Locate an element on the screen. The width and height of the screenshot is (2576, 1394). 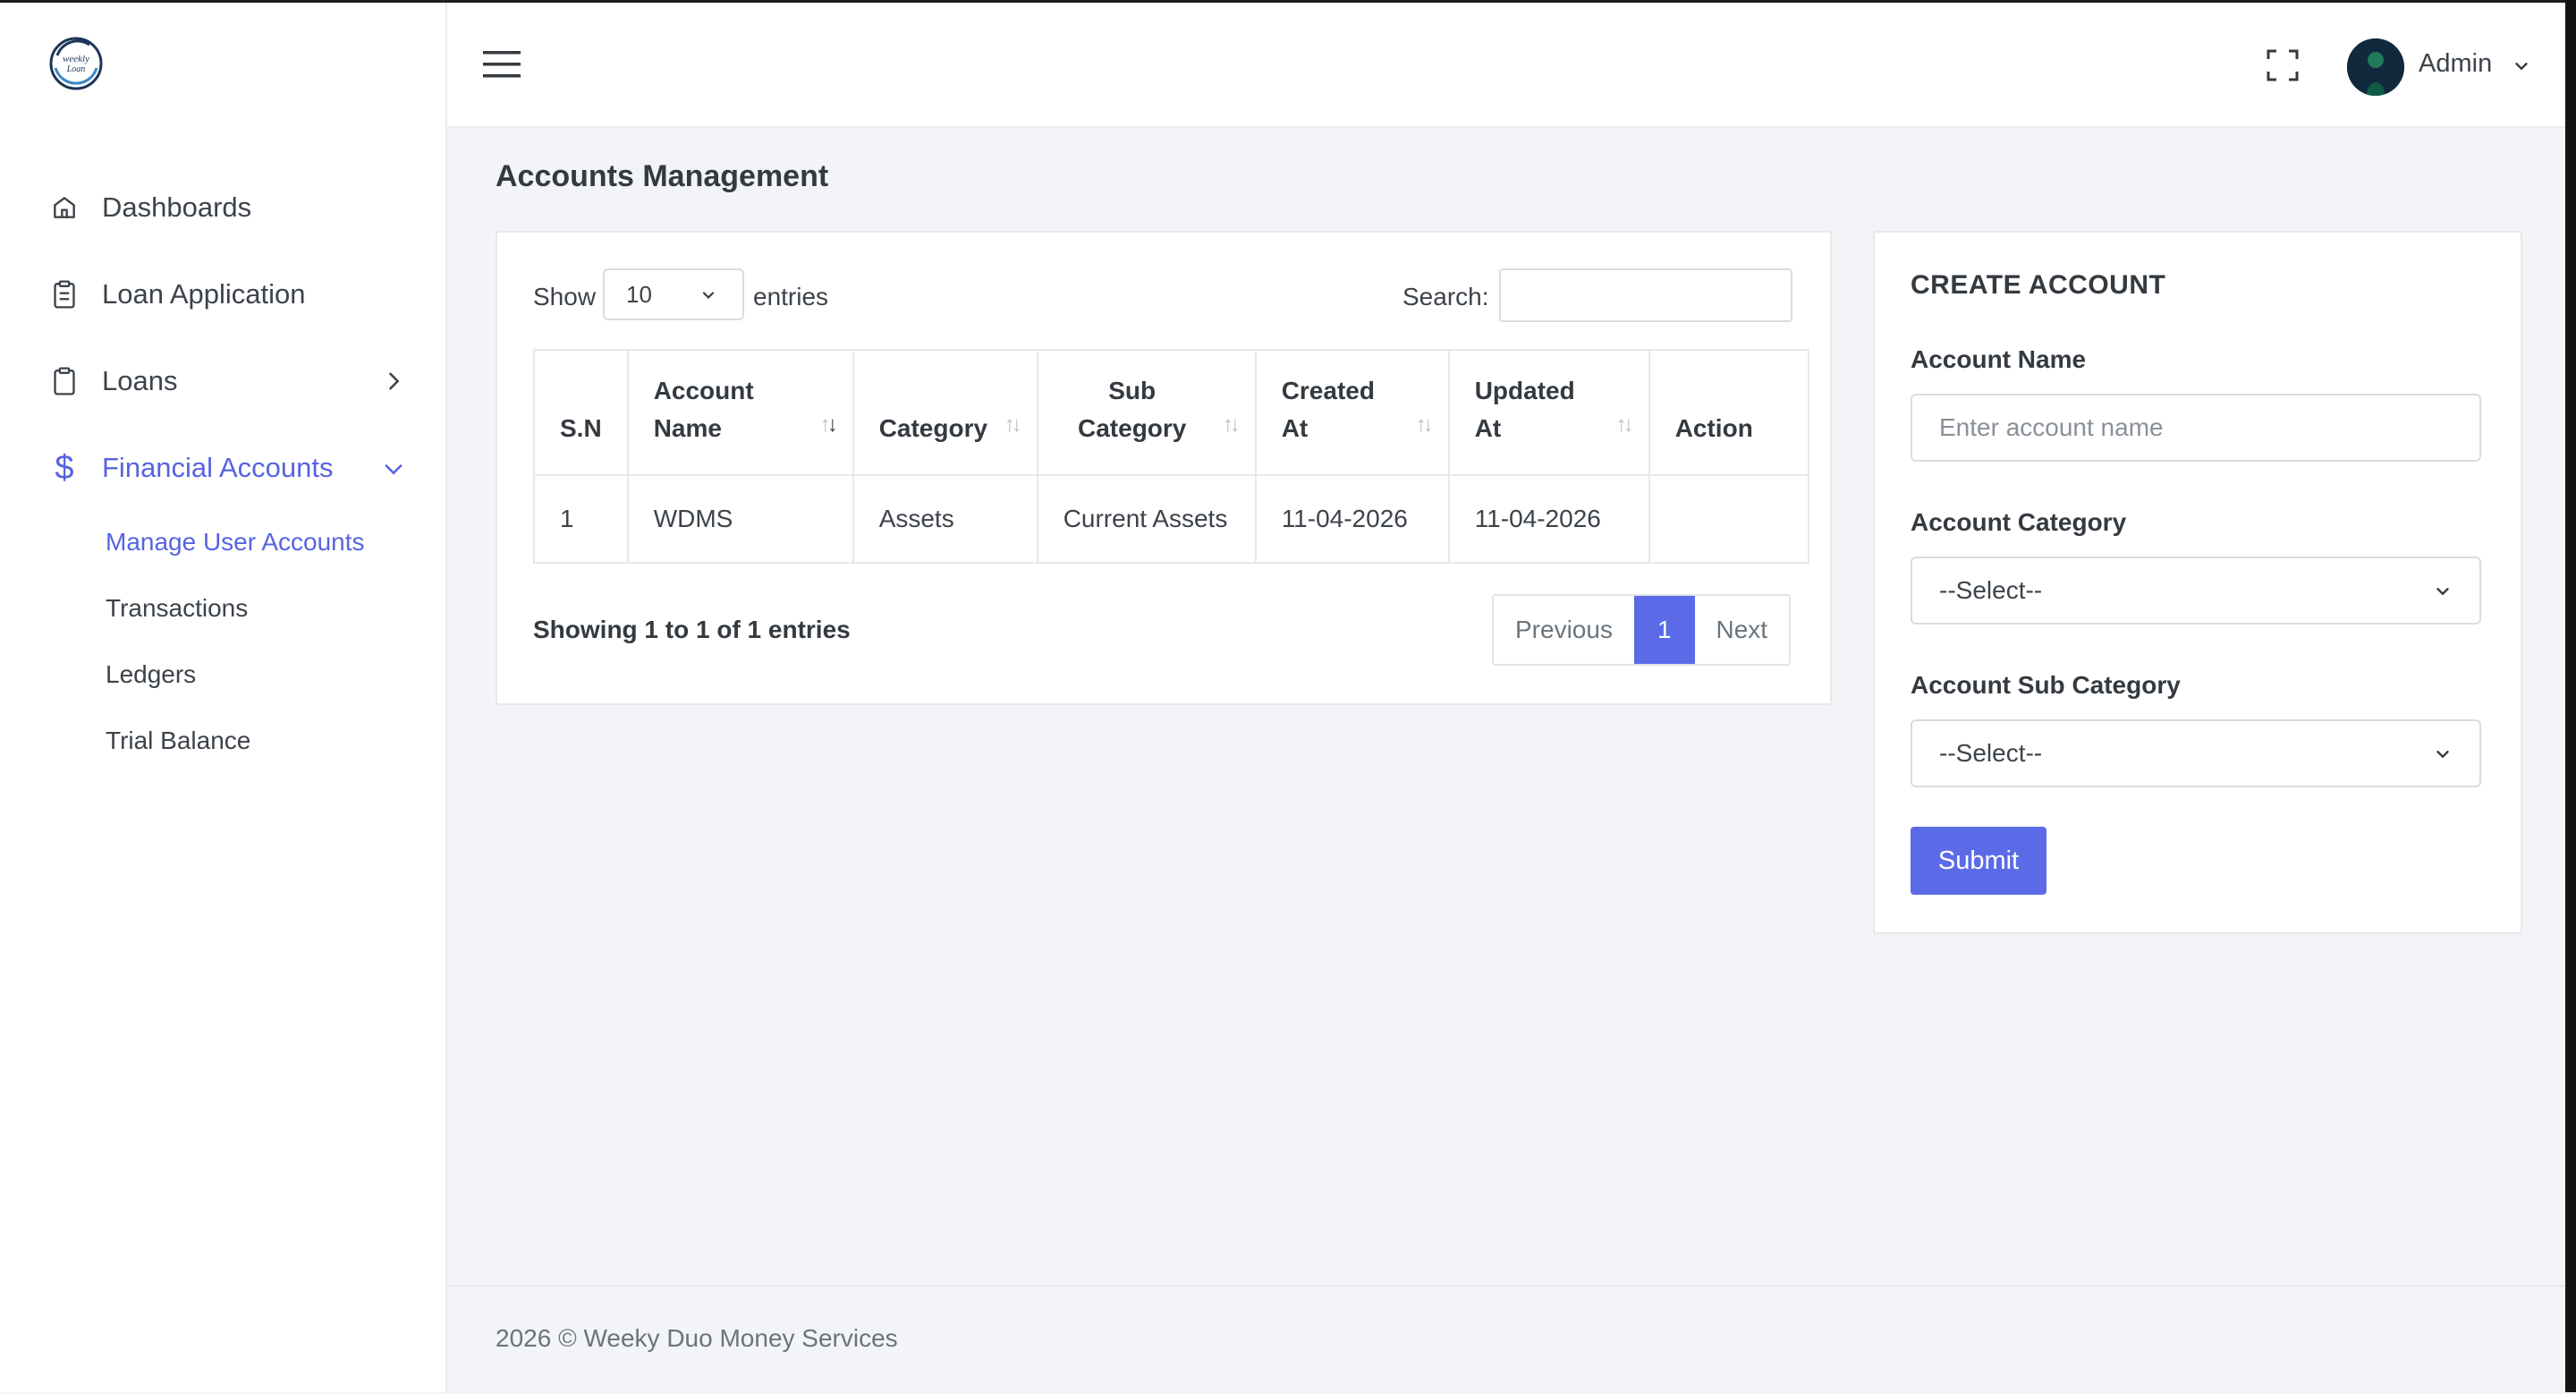
pagination: Previous 1 Next is located at coordinates (1642, 630).